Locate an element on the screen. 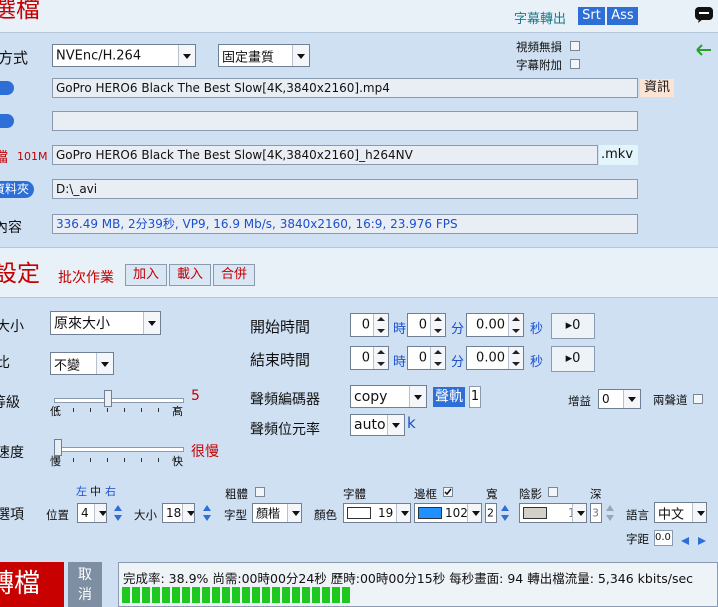 This screenshot has width=718, height=607. width-select: 2 is located at coordinates (491, 513).